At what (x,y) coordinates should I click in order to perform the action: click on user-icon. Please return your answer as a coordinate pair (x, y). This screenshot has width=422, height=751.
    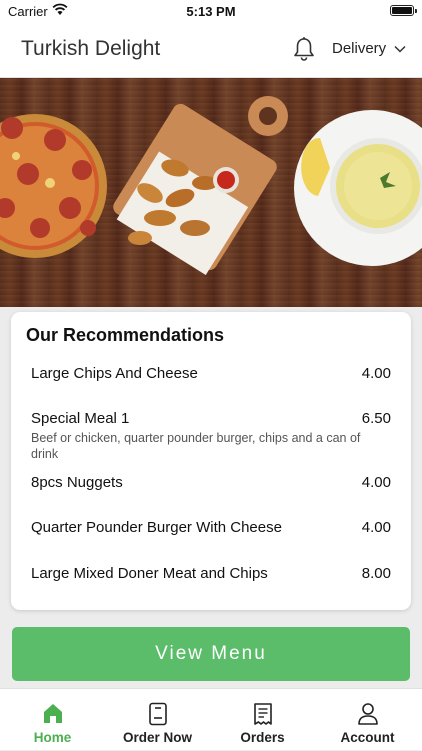
    Looking at the image, I should click on (367, 714).